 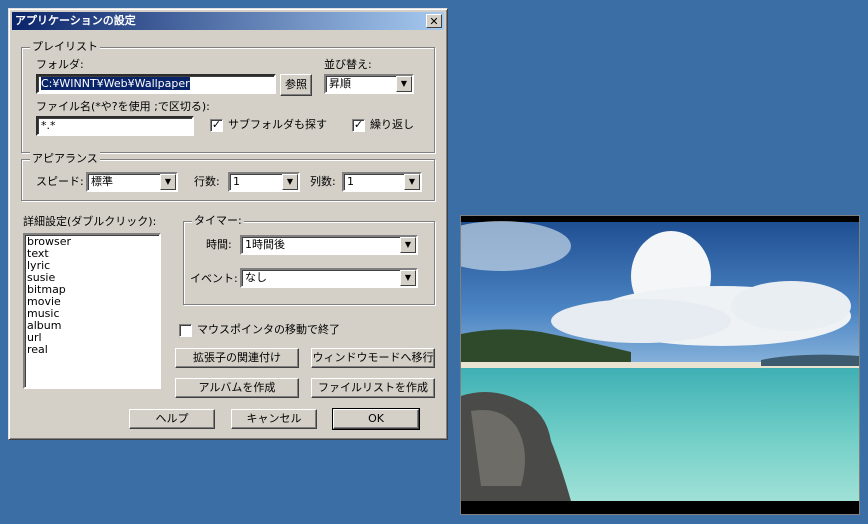 I want to click on cols-label: 列数:, so click(x=323, y=181).